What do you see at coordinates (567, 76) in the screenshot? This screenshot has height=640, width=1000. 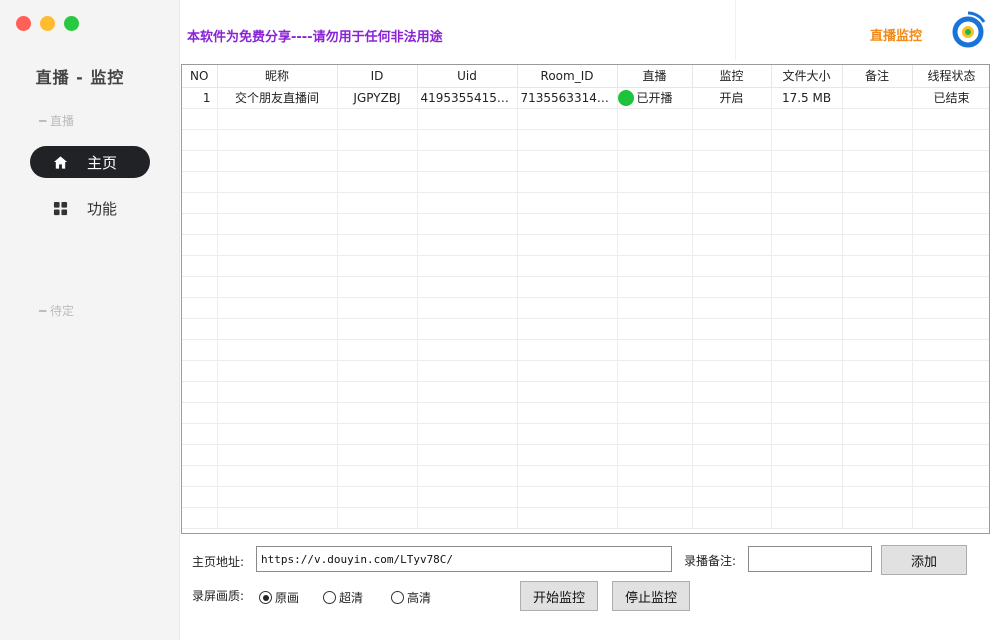 I see `column-header: Room_ID` at bounding box center [567, 76].